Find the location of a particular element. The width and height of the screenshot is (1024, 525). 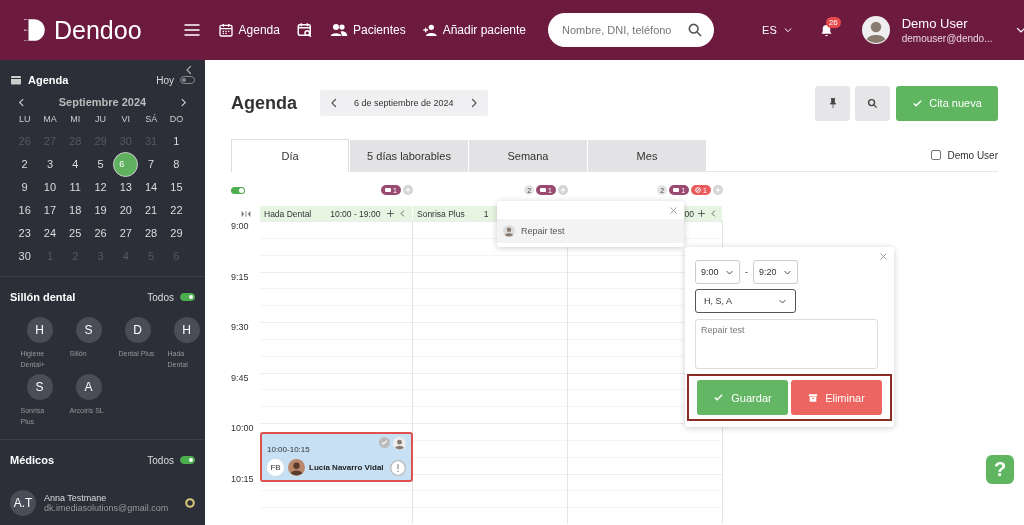

section-title: Agenda is located at coordinates (48, 80).